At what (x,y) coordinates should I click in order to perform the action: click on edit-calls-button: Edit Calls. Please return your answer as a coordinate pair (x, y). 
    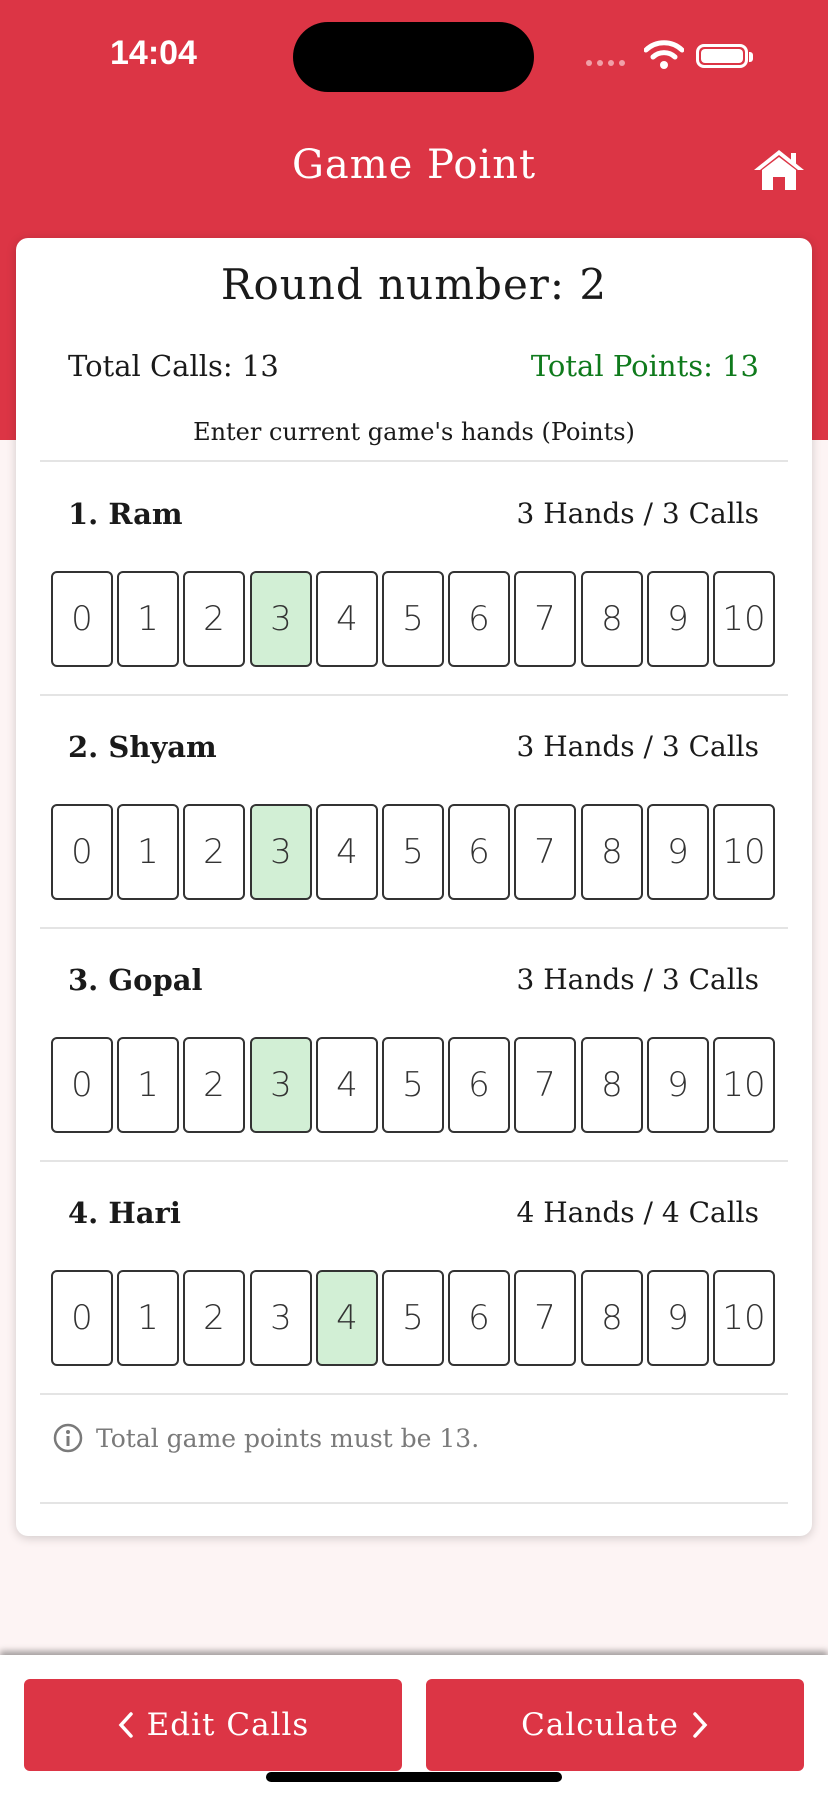
    Looking at the image, I should click on (213, 1725).